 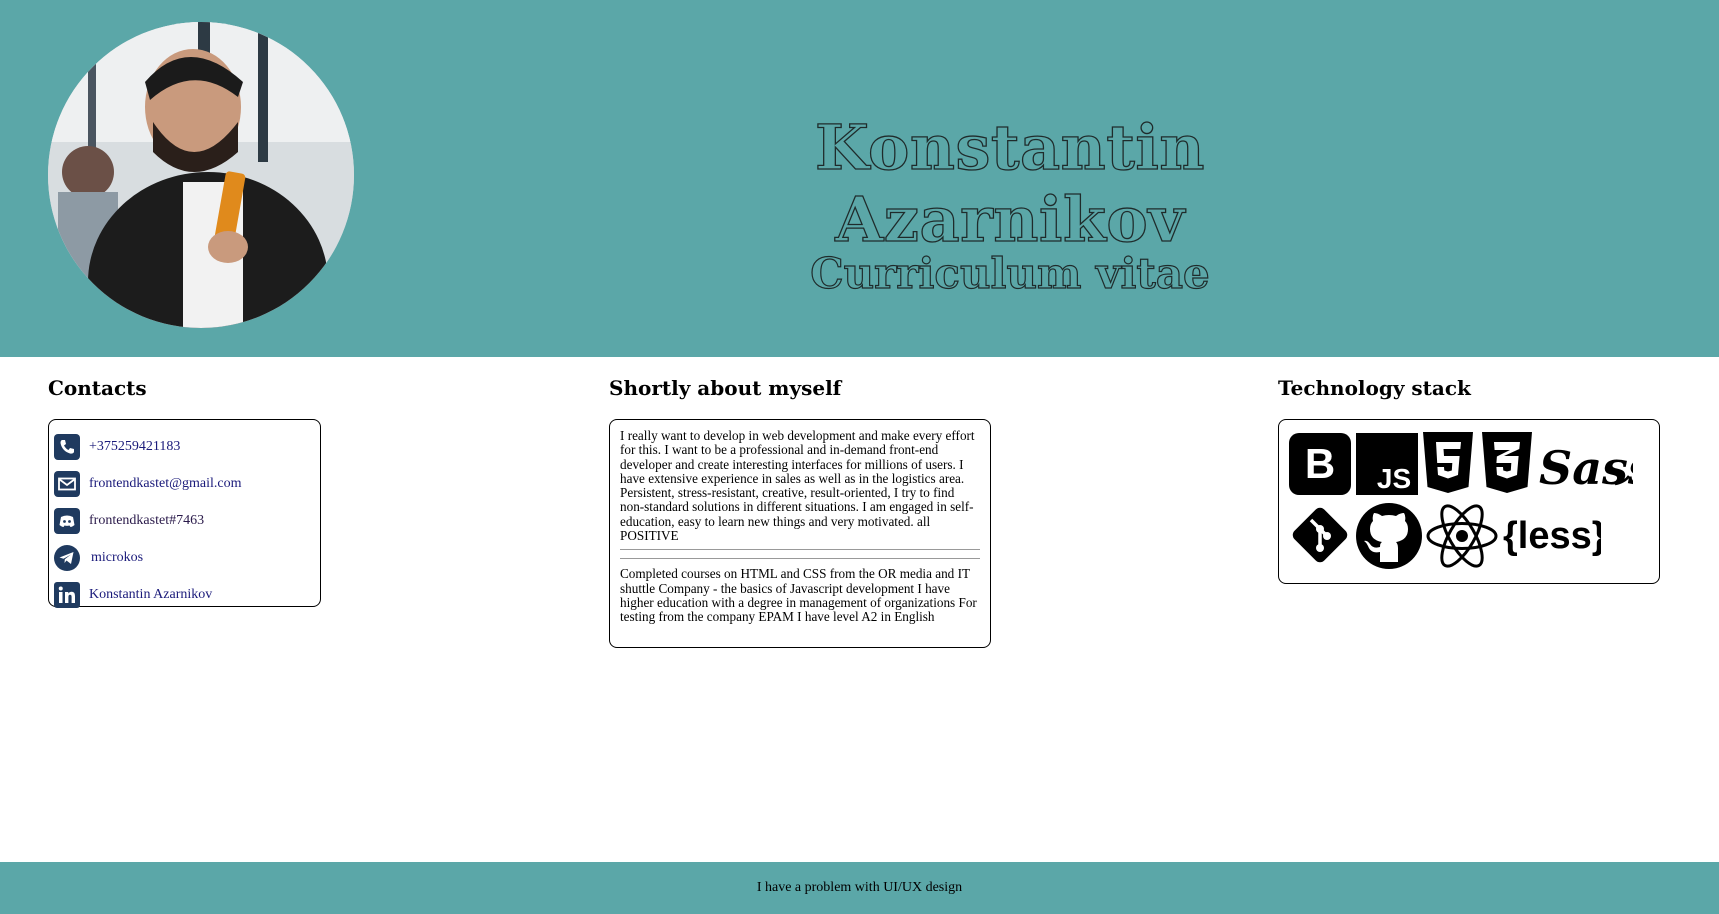 What do you see at coordinates (1389, 538) in the screenshot?
I see `github-icon` at bounding box center [1389, 538].